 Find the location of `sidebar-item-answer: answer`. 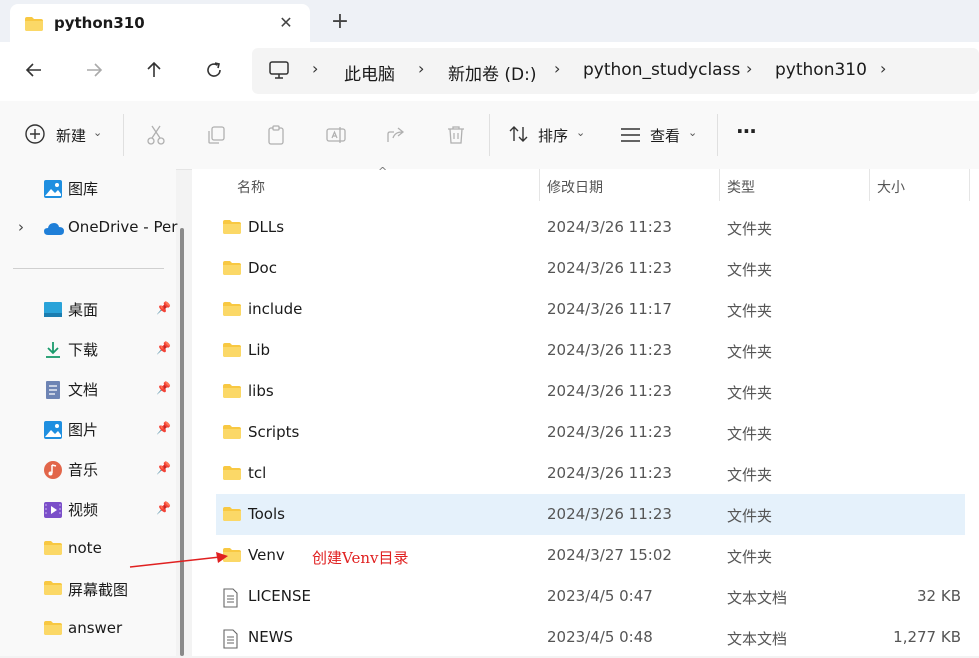

sidebar-item-answer: answer is located at coordinates (88, 629).